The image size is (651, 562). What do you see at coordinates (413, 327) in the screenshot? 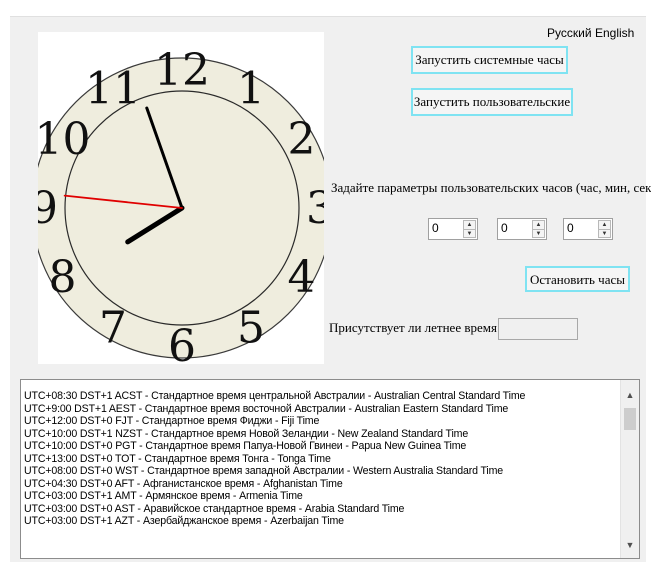
I see `dst-label: Присутствует ли летнее время` at bounding box center [413, 327].